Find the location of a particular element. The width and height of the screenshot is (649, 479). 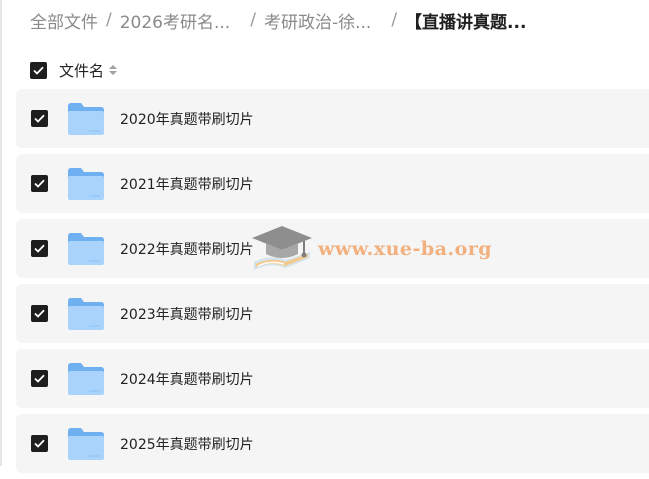

select-all-checkbox is located at coordinates (38, 70).